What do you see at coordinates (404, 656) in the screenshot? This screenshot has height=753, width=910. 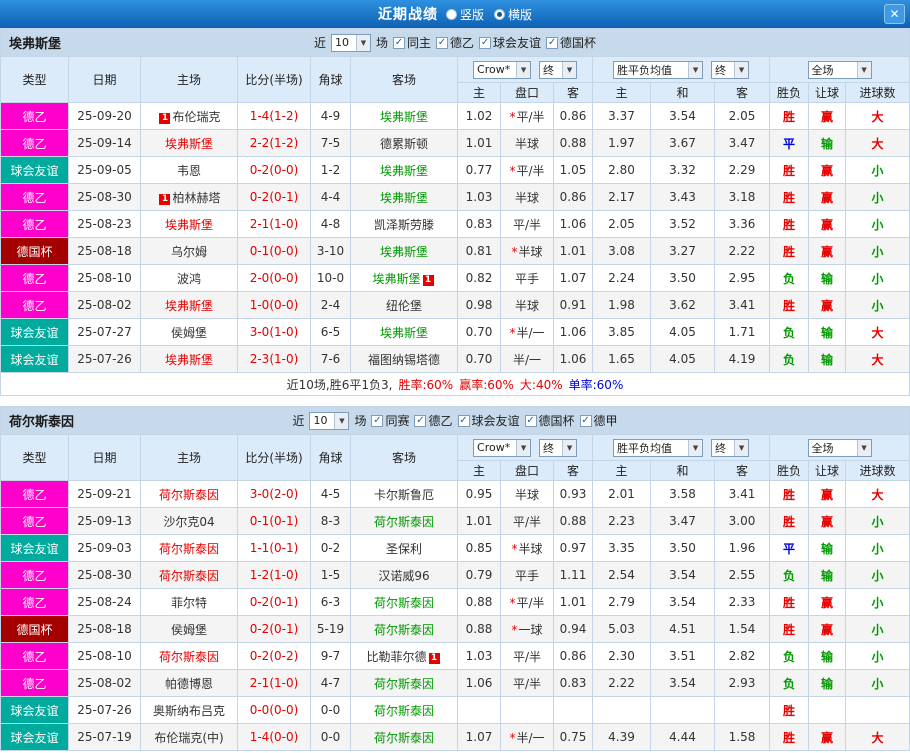 I see `team-cell: 比勒菲尔德 1` at bounding box center [404, 656].